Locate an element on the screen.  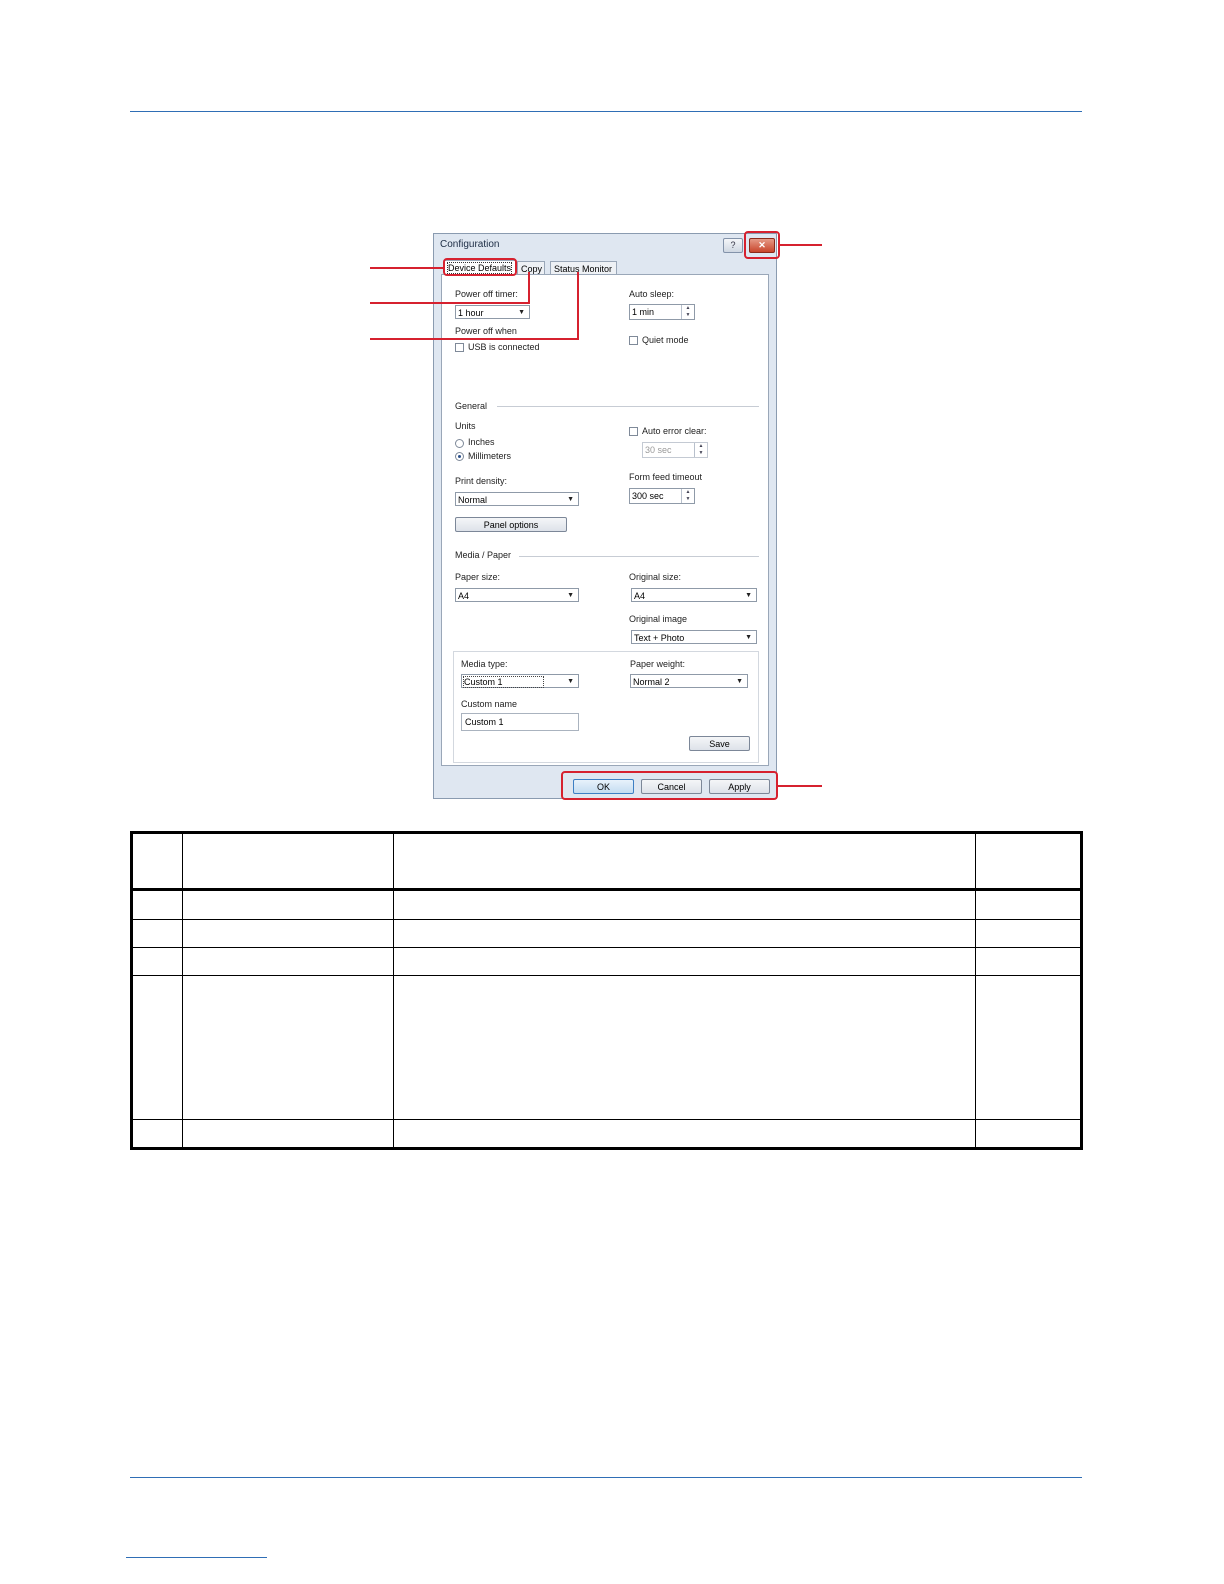
media-type-select: Custom 1 ▼ is located at coordinates (520, 681).